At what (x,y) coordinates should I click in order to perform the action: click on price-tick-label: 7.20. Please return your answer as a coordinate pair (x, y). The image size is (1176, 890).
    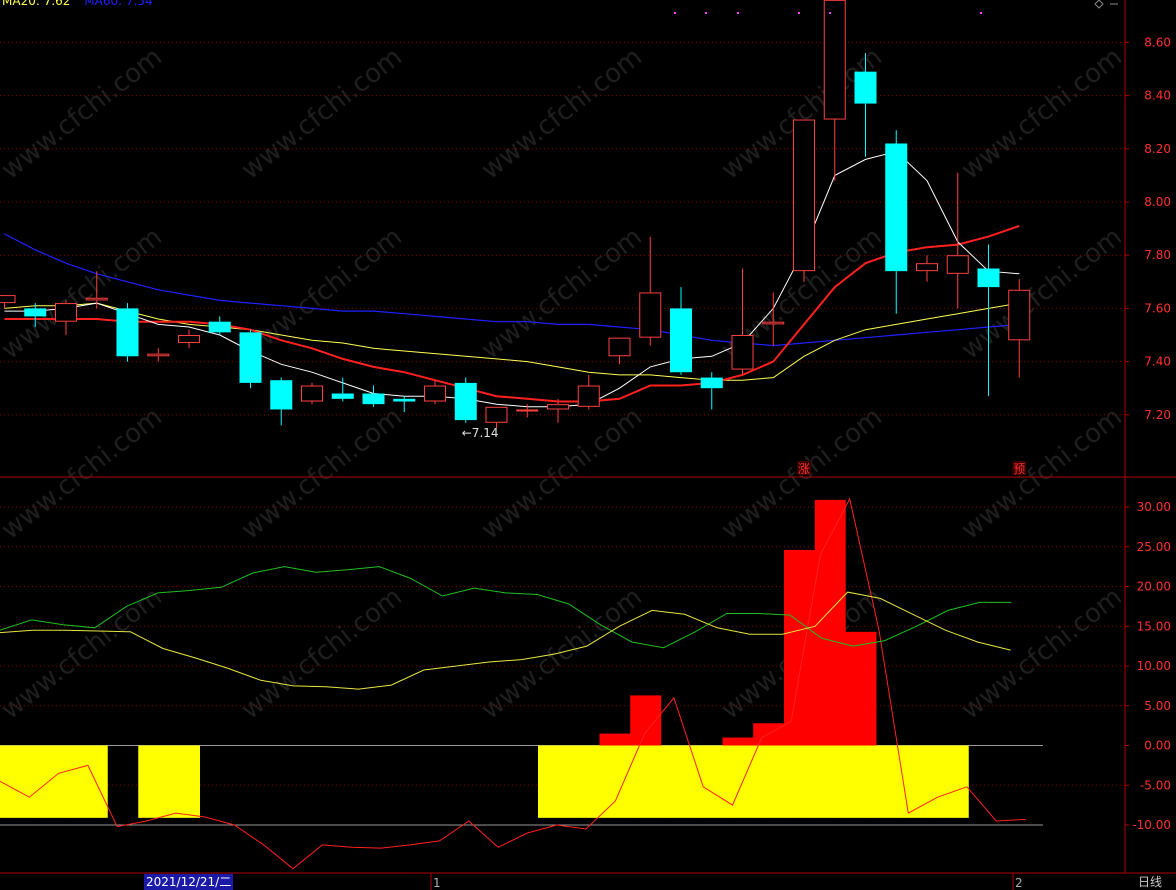
    Looking at the image, I should click on (1157, 415).